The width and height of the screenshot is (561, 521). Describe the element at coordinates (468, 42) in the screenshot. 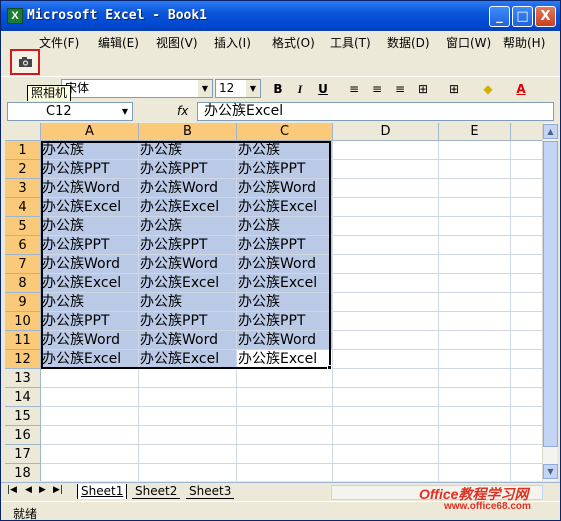

I see `menu-window: 窗口(W)` at that location.